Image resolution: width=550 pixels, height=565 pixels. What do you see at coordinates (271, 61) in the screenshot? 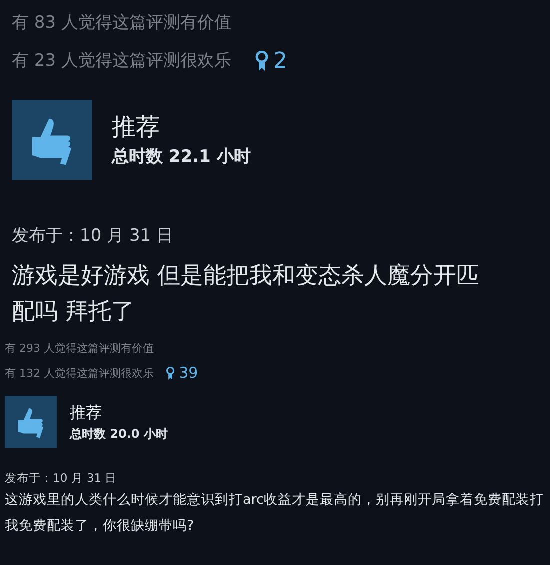
I see `award-count: 2` at bounding box center [271, 61].